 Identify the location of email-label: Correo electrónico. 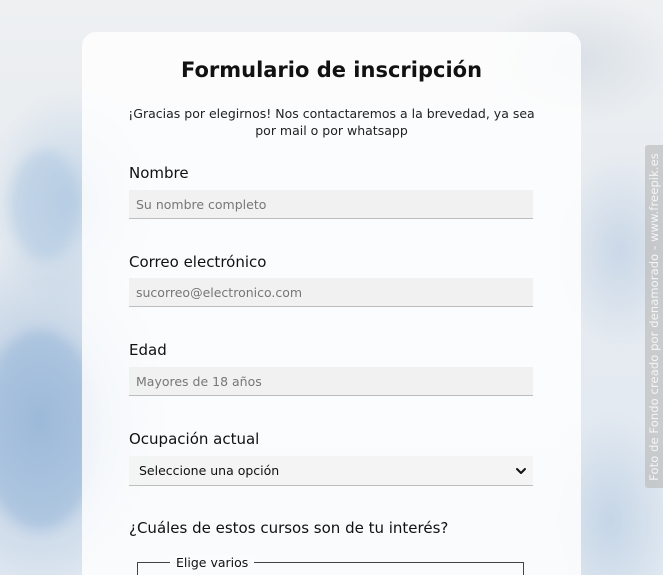
(198, 262).